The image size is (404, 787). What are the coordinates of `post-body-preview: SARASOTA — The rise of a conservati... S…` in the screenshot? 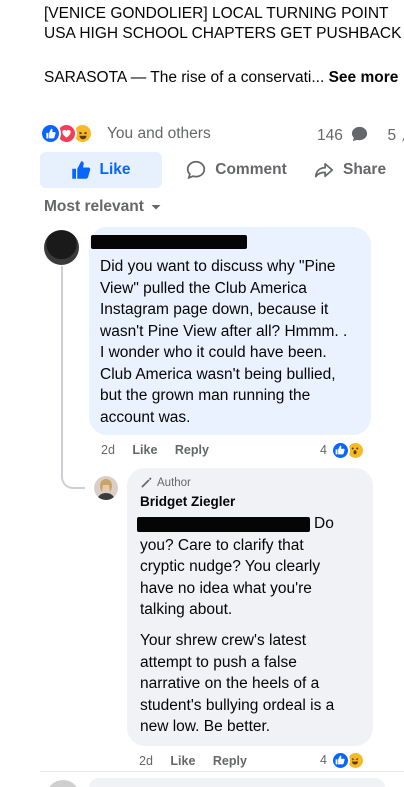 It's located at (221, 78).